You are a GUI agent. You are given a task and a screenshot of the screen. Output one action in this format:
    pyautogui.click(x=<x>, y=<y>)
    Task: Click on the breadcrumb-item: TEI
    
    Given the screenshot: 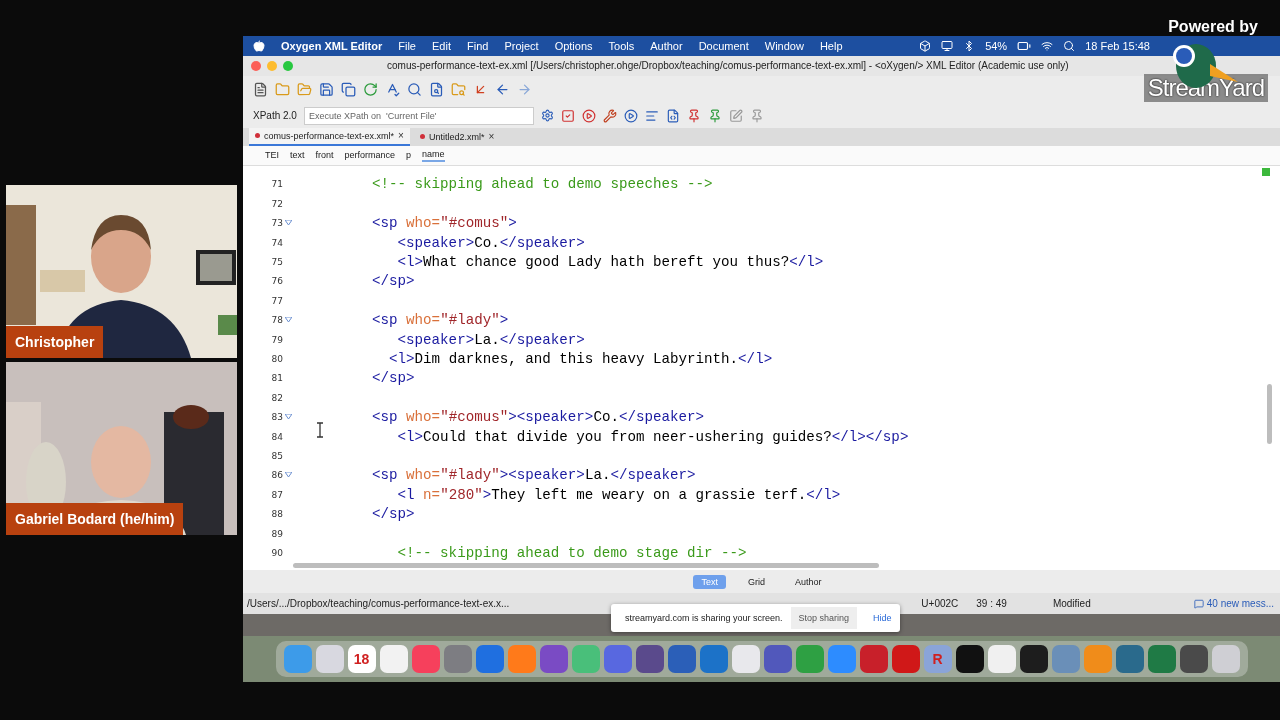 What is the action you would take?
    pyautogui.click(x=272, y=155)
    